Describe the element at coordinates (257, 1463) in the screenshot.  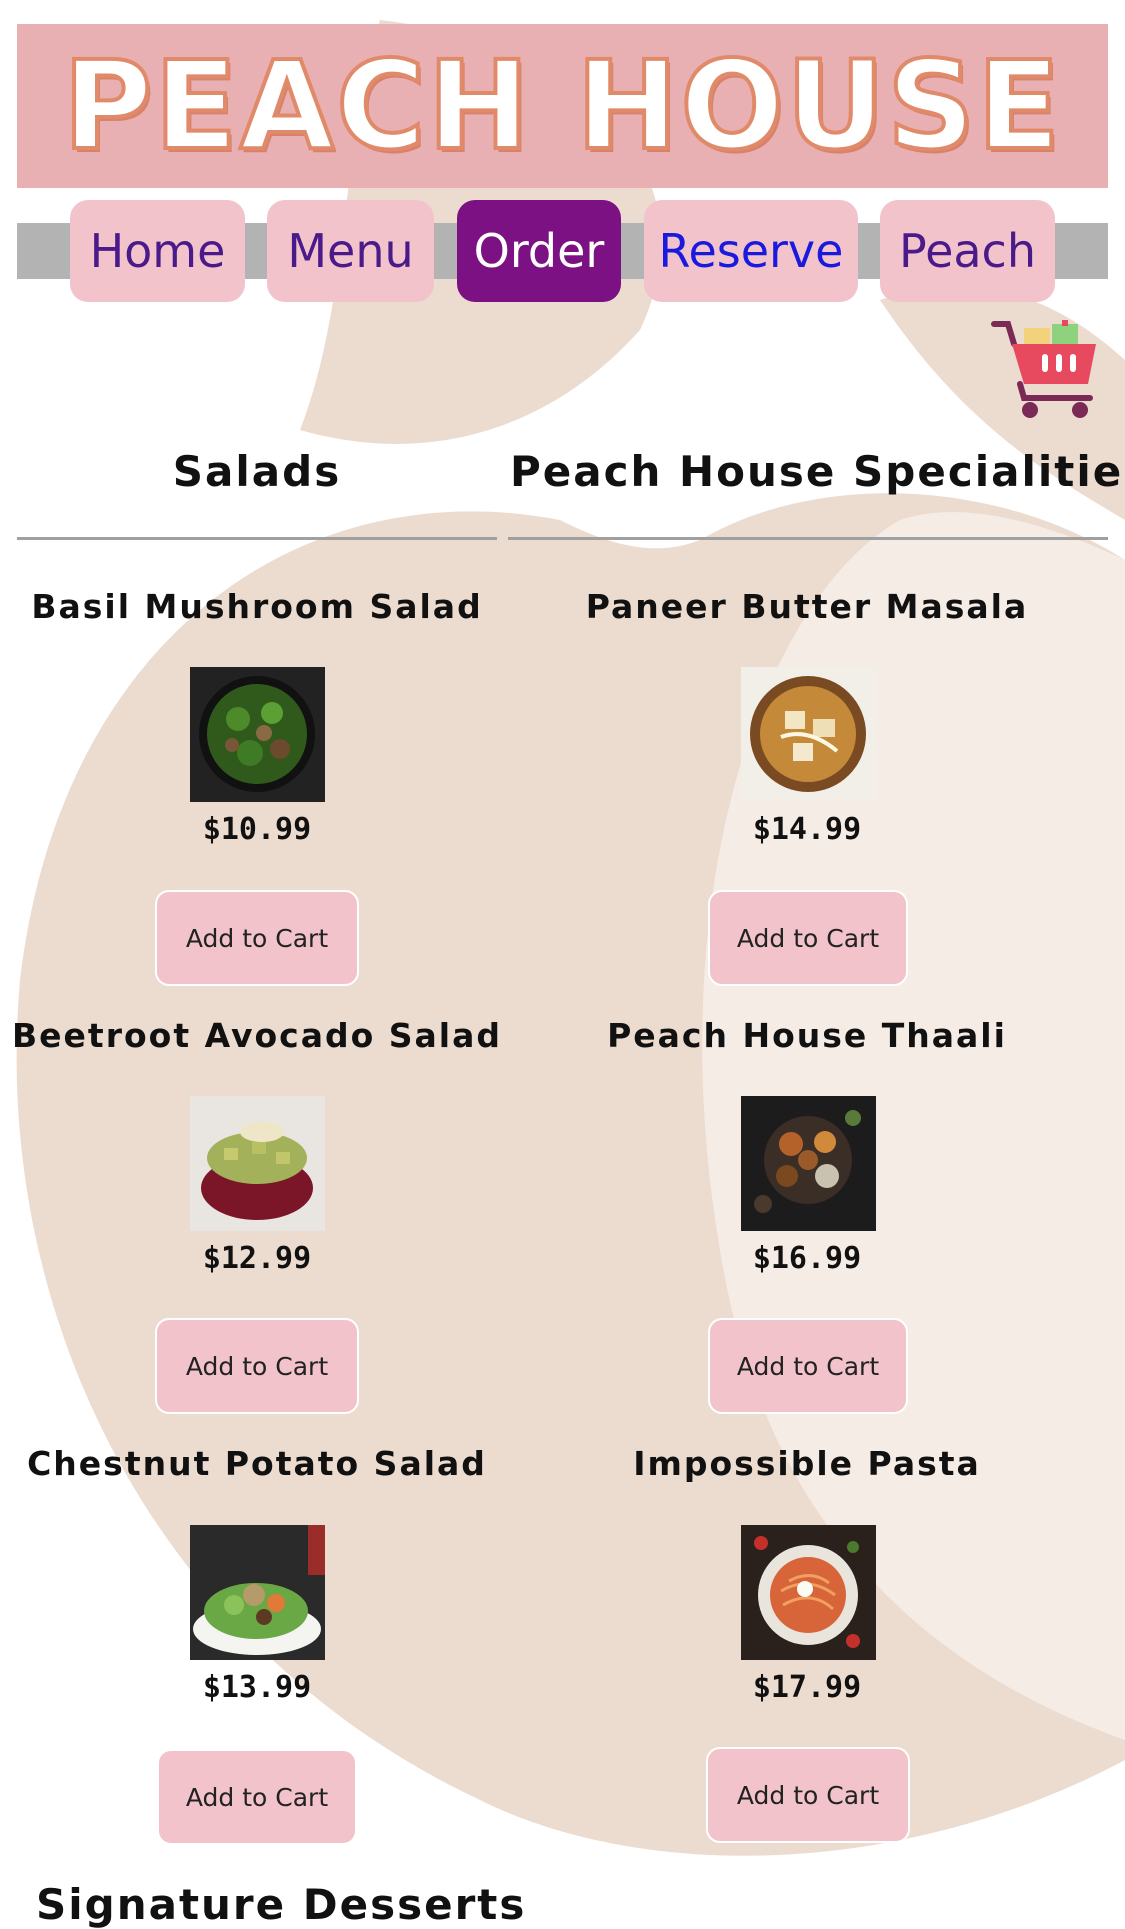
I see `menu-item-name: Chestnut Potato Salad` at that location.